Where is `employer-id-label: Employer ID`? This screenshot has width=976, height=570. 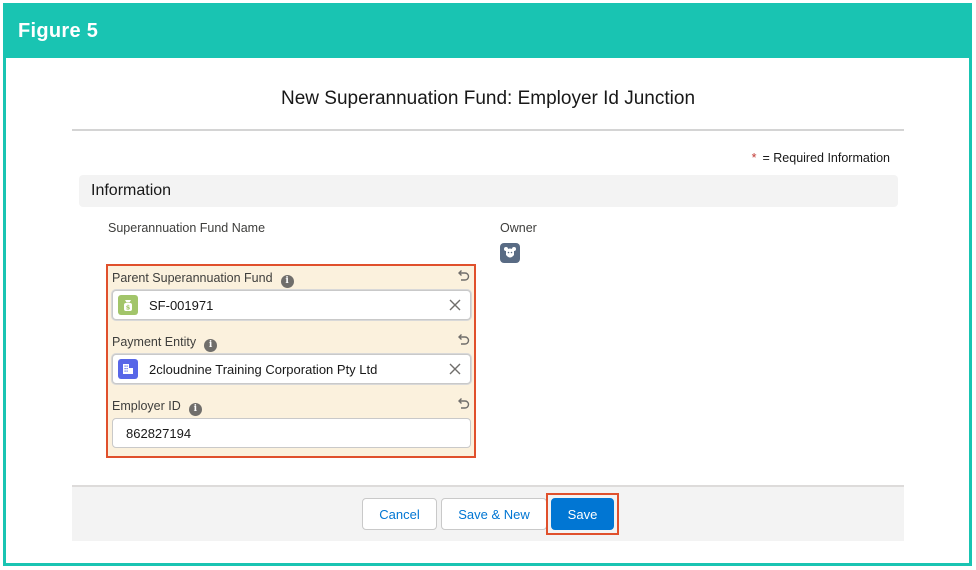
employer-id-label: Employer ID is located at coordinates (146, 406).